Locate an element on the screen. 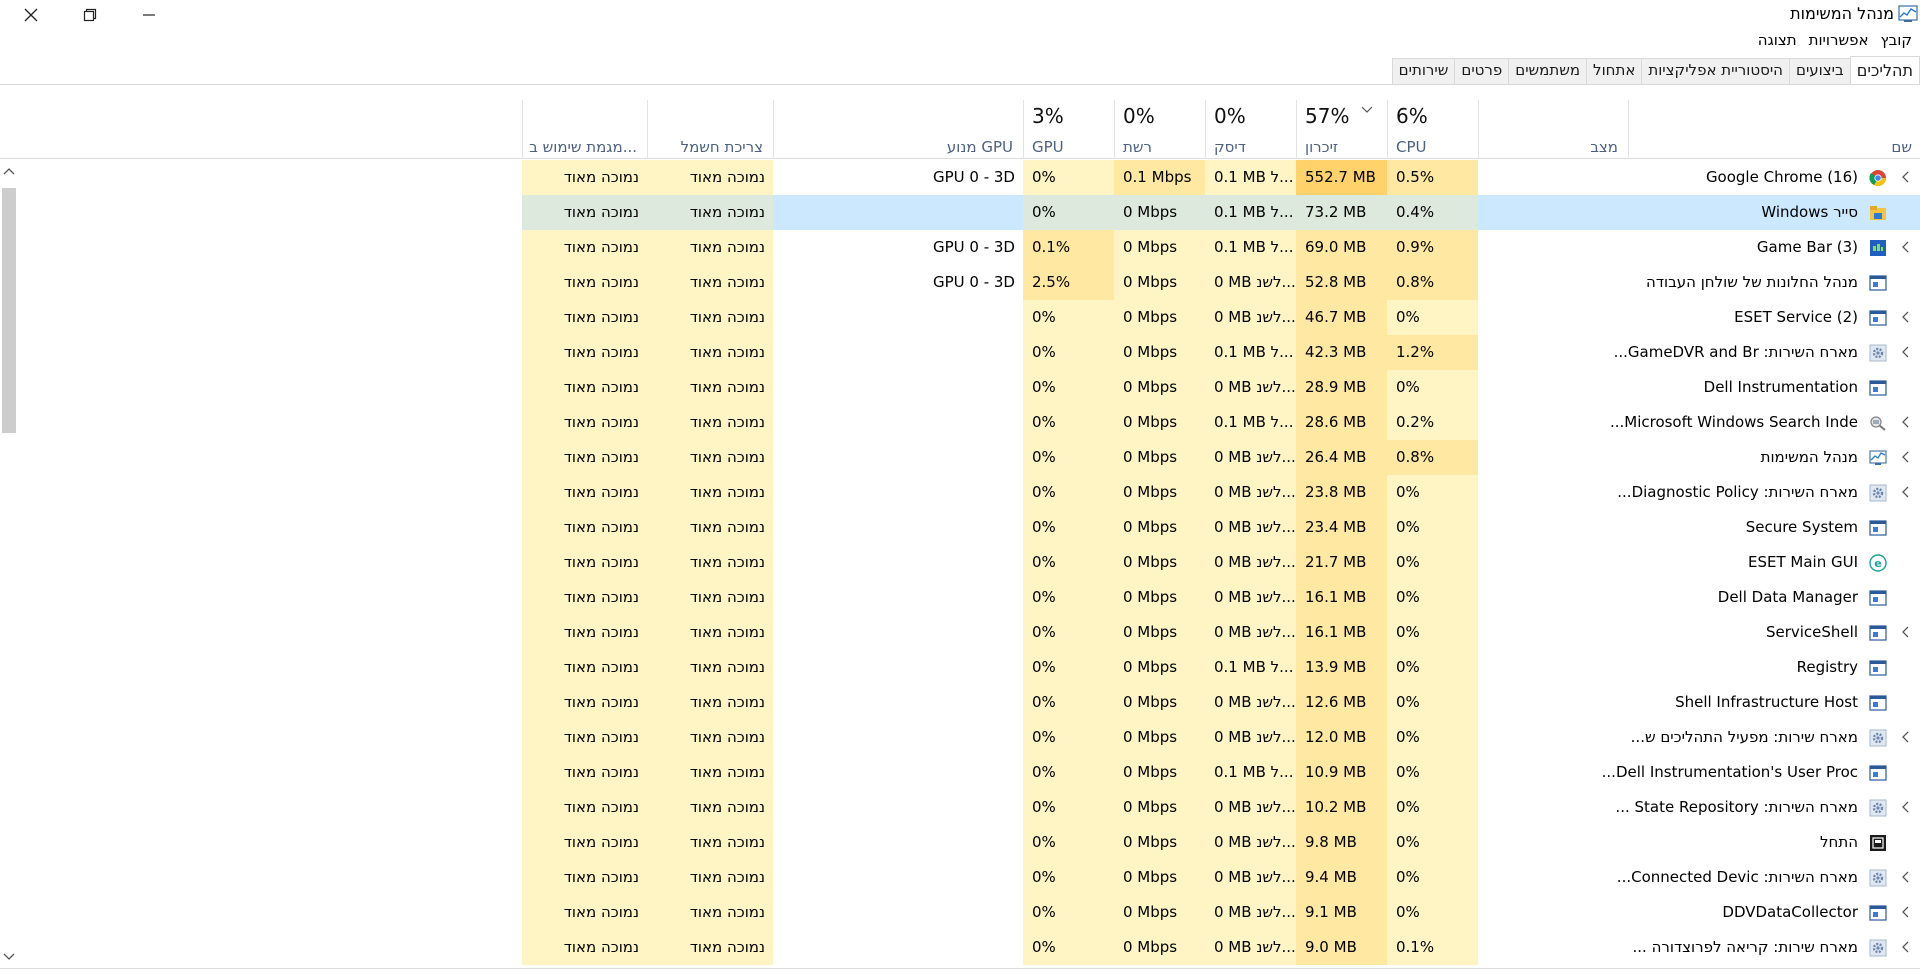 This screenshot has height=976, width=1920. col-gpu: 3% GPU is located at coordinates (1068, 129).